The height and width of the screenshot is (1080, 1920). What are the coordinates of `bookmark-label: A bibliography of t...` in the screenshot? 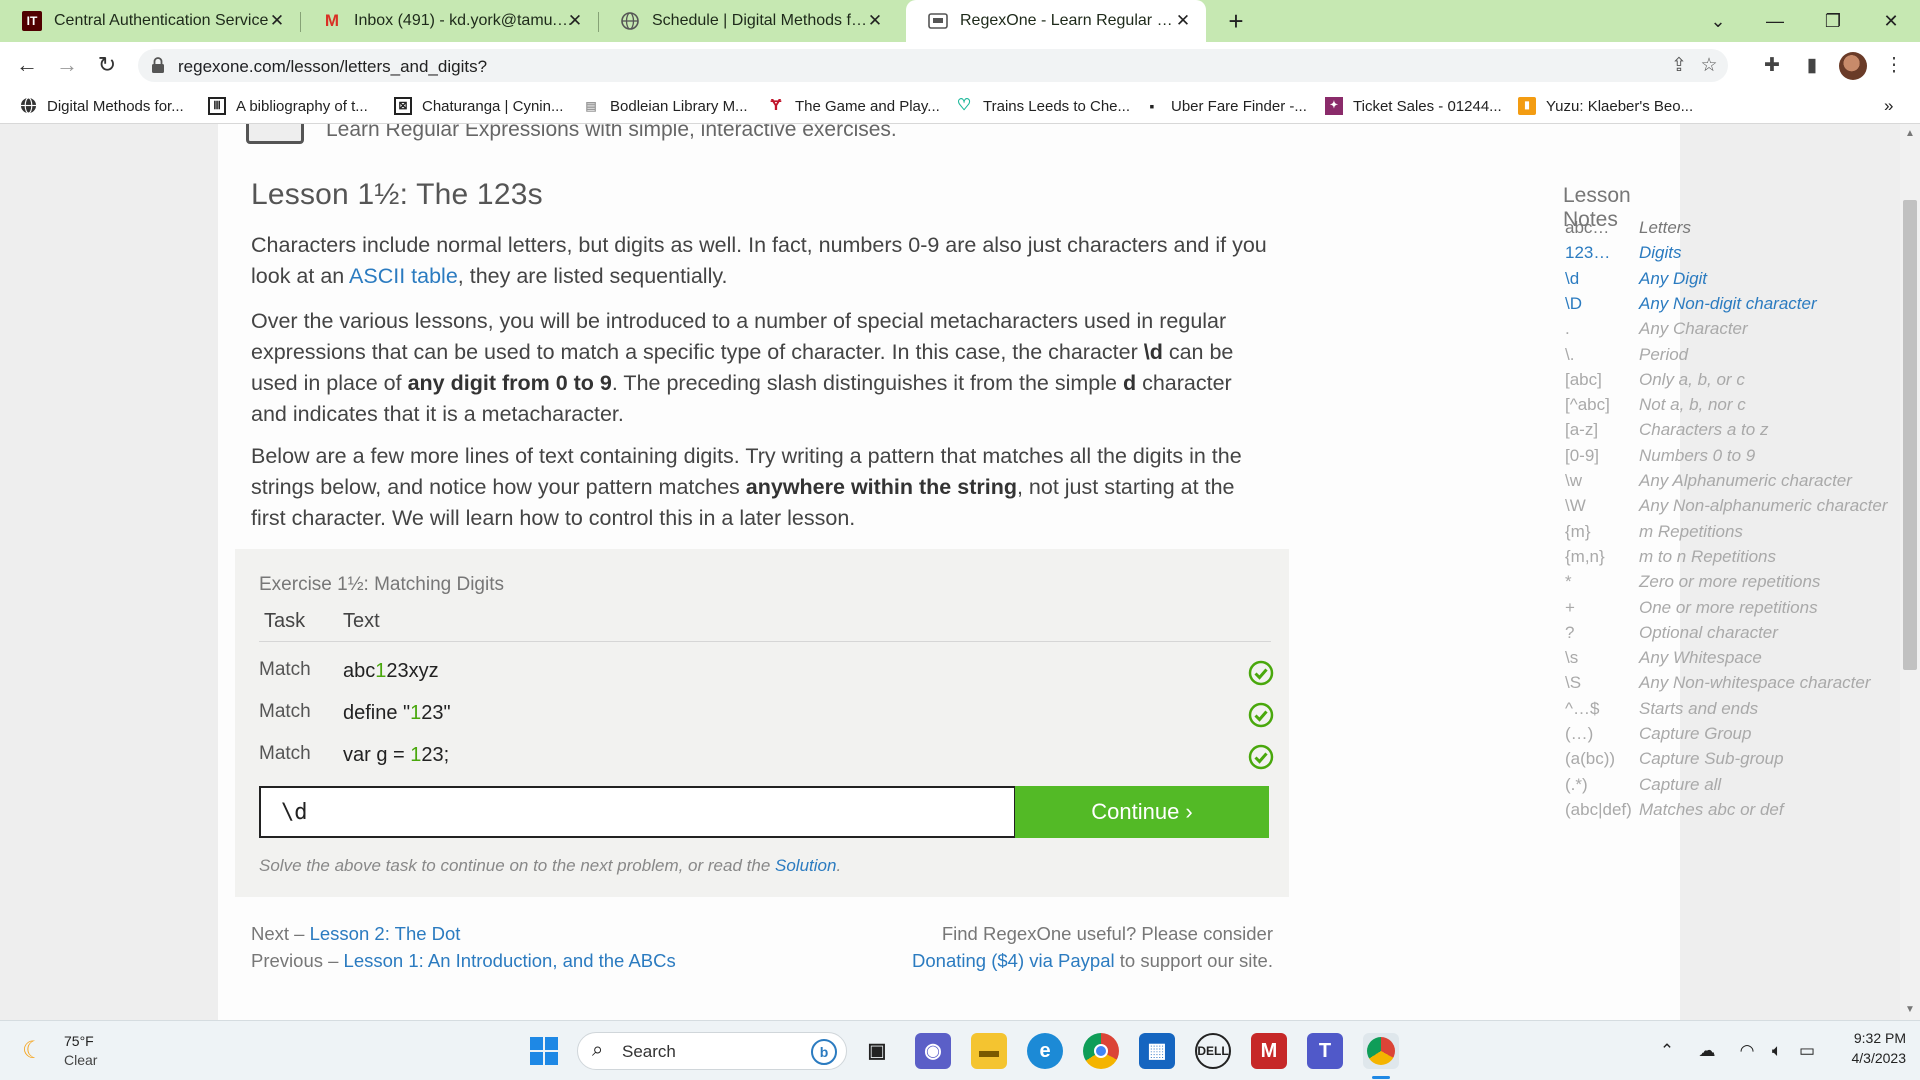 It's located at (302, 106).